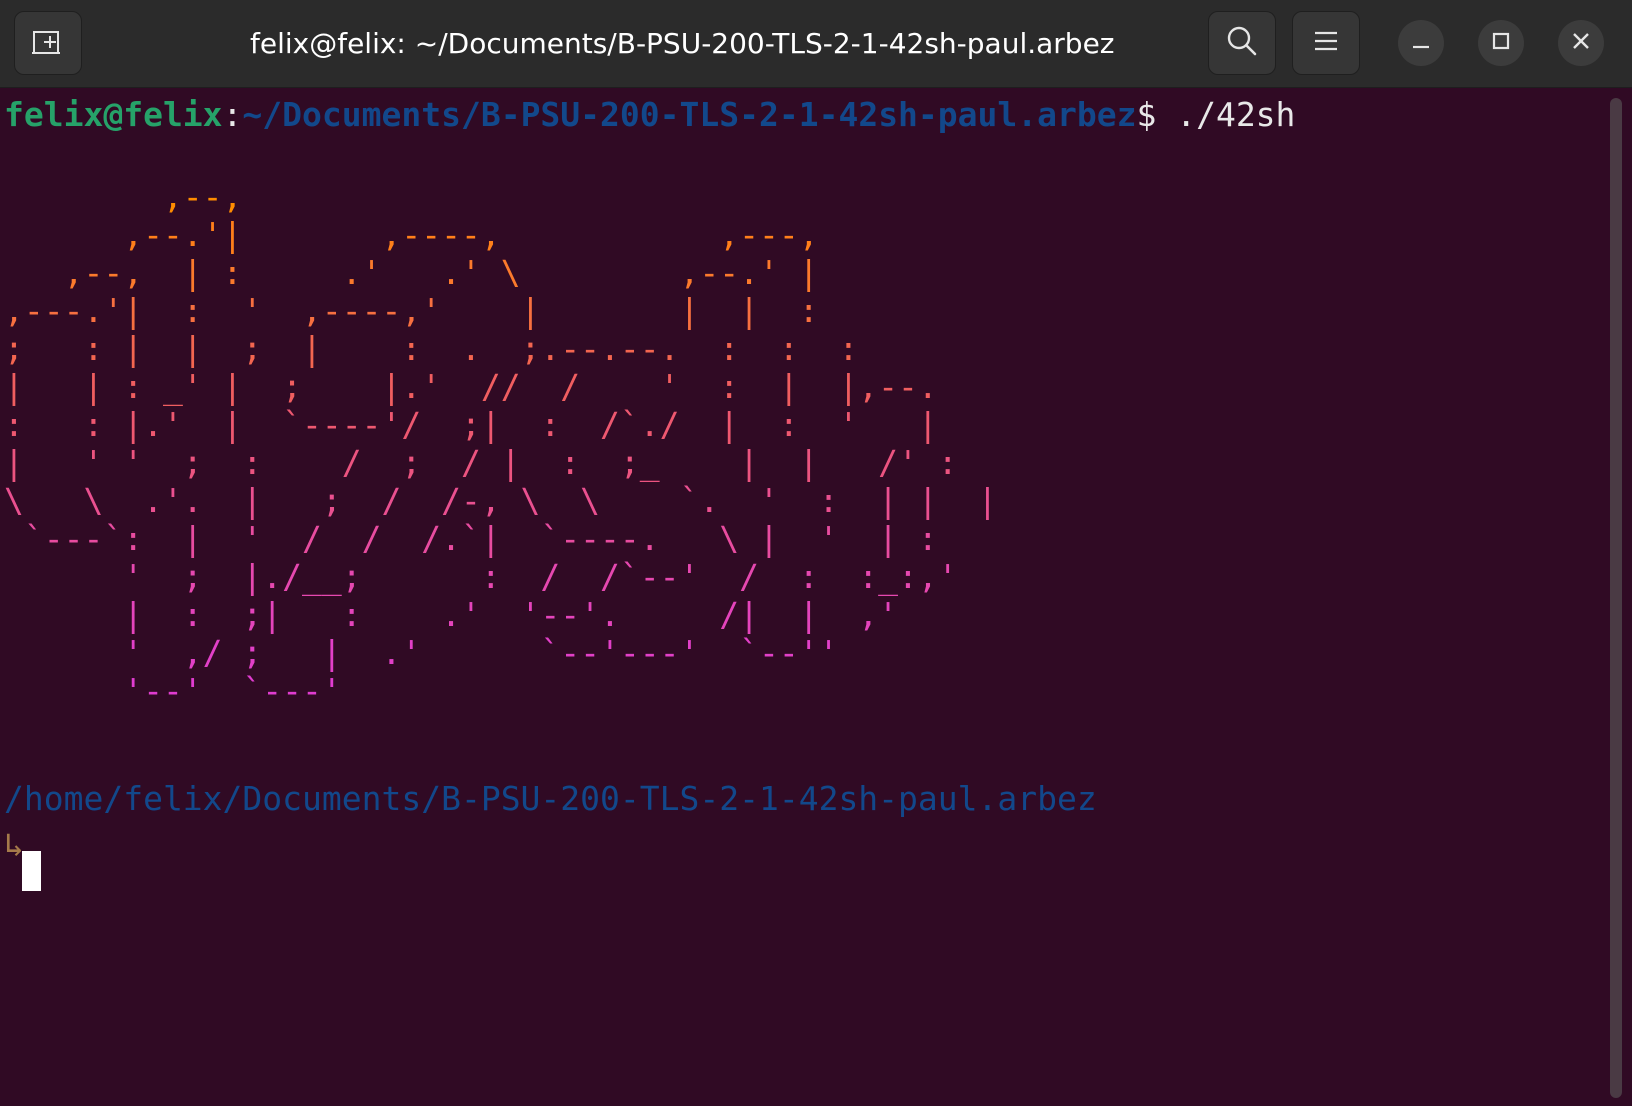  I want to click on banner-line: ' ; |./__; : / /`--' / : :_:,', so click(481, 576).